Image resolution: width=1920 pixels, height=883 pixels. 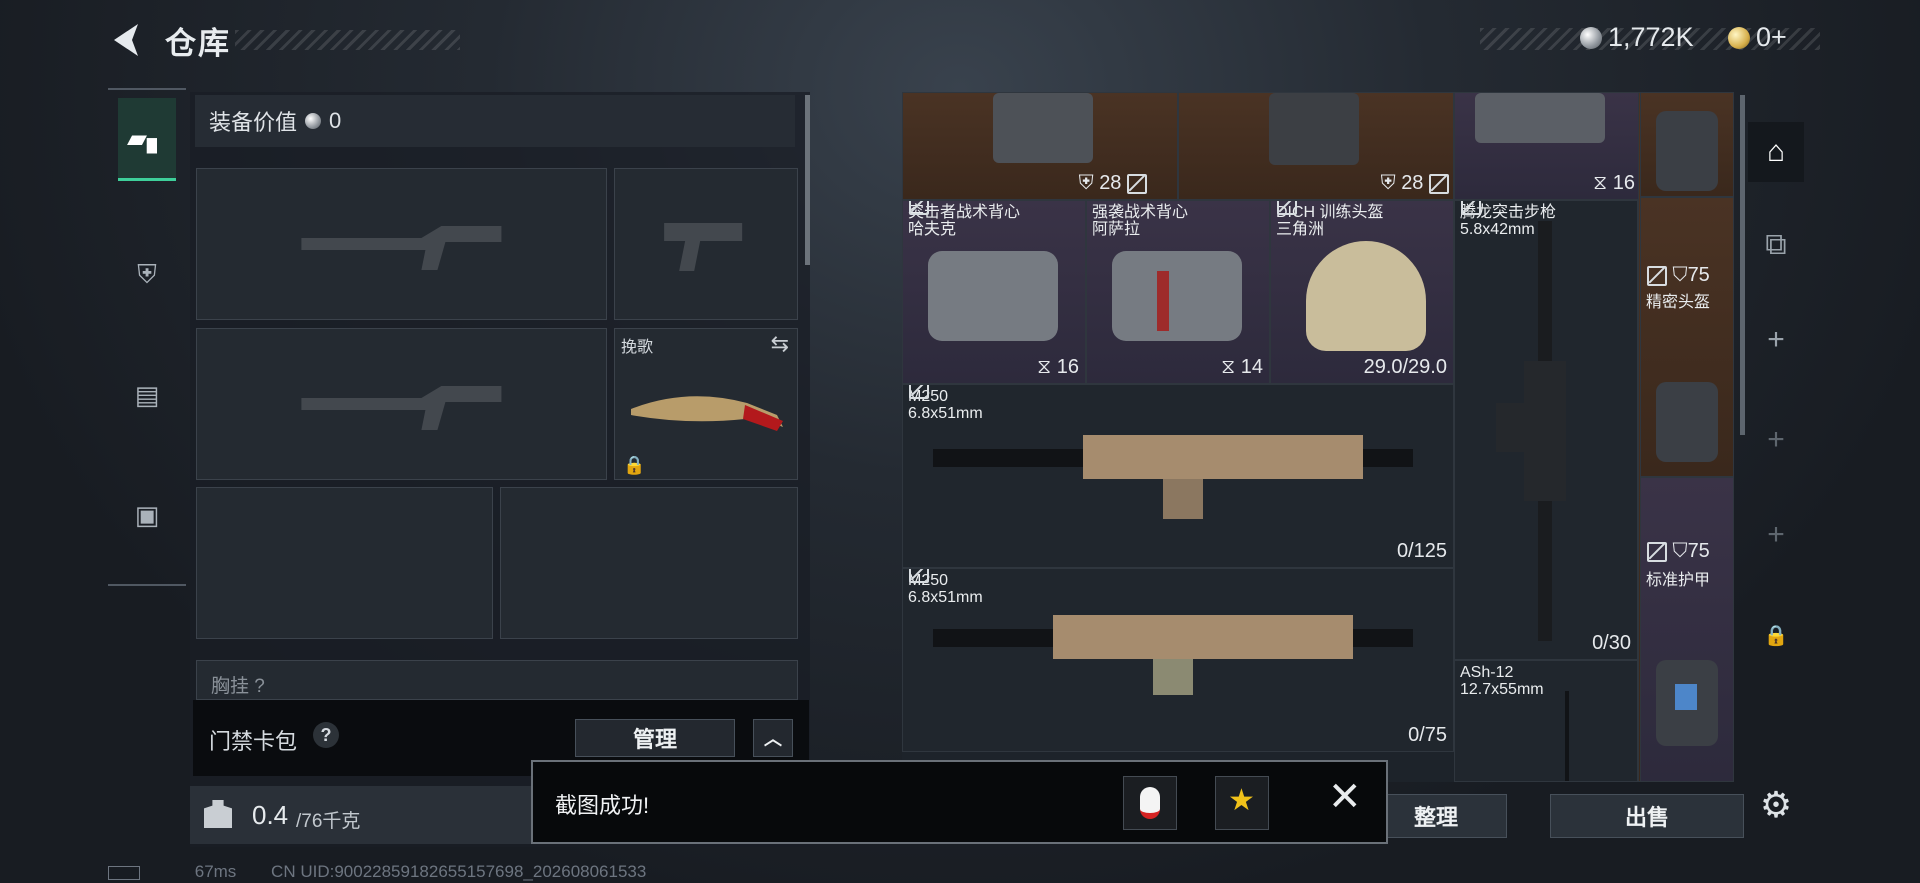 What do you see at coordinates (773, 738) in the screenshot?
I see `chevron-up-icon: ︿` at bounding box center [773, 738].